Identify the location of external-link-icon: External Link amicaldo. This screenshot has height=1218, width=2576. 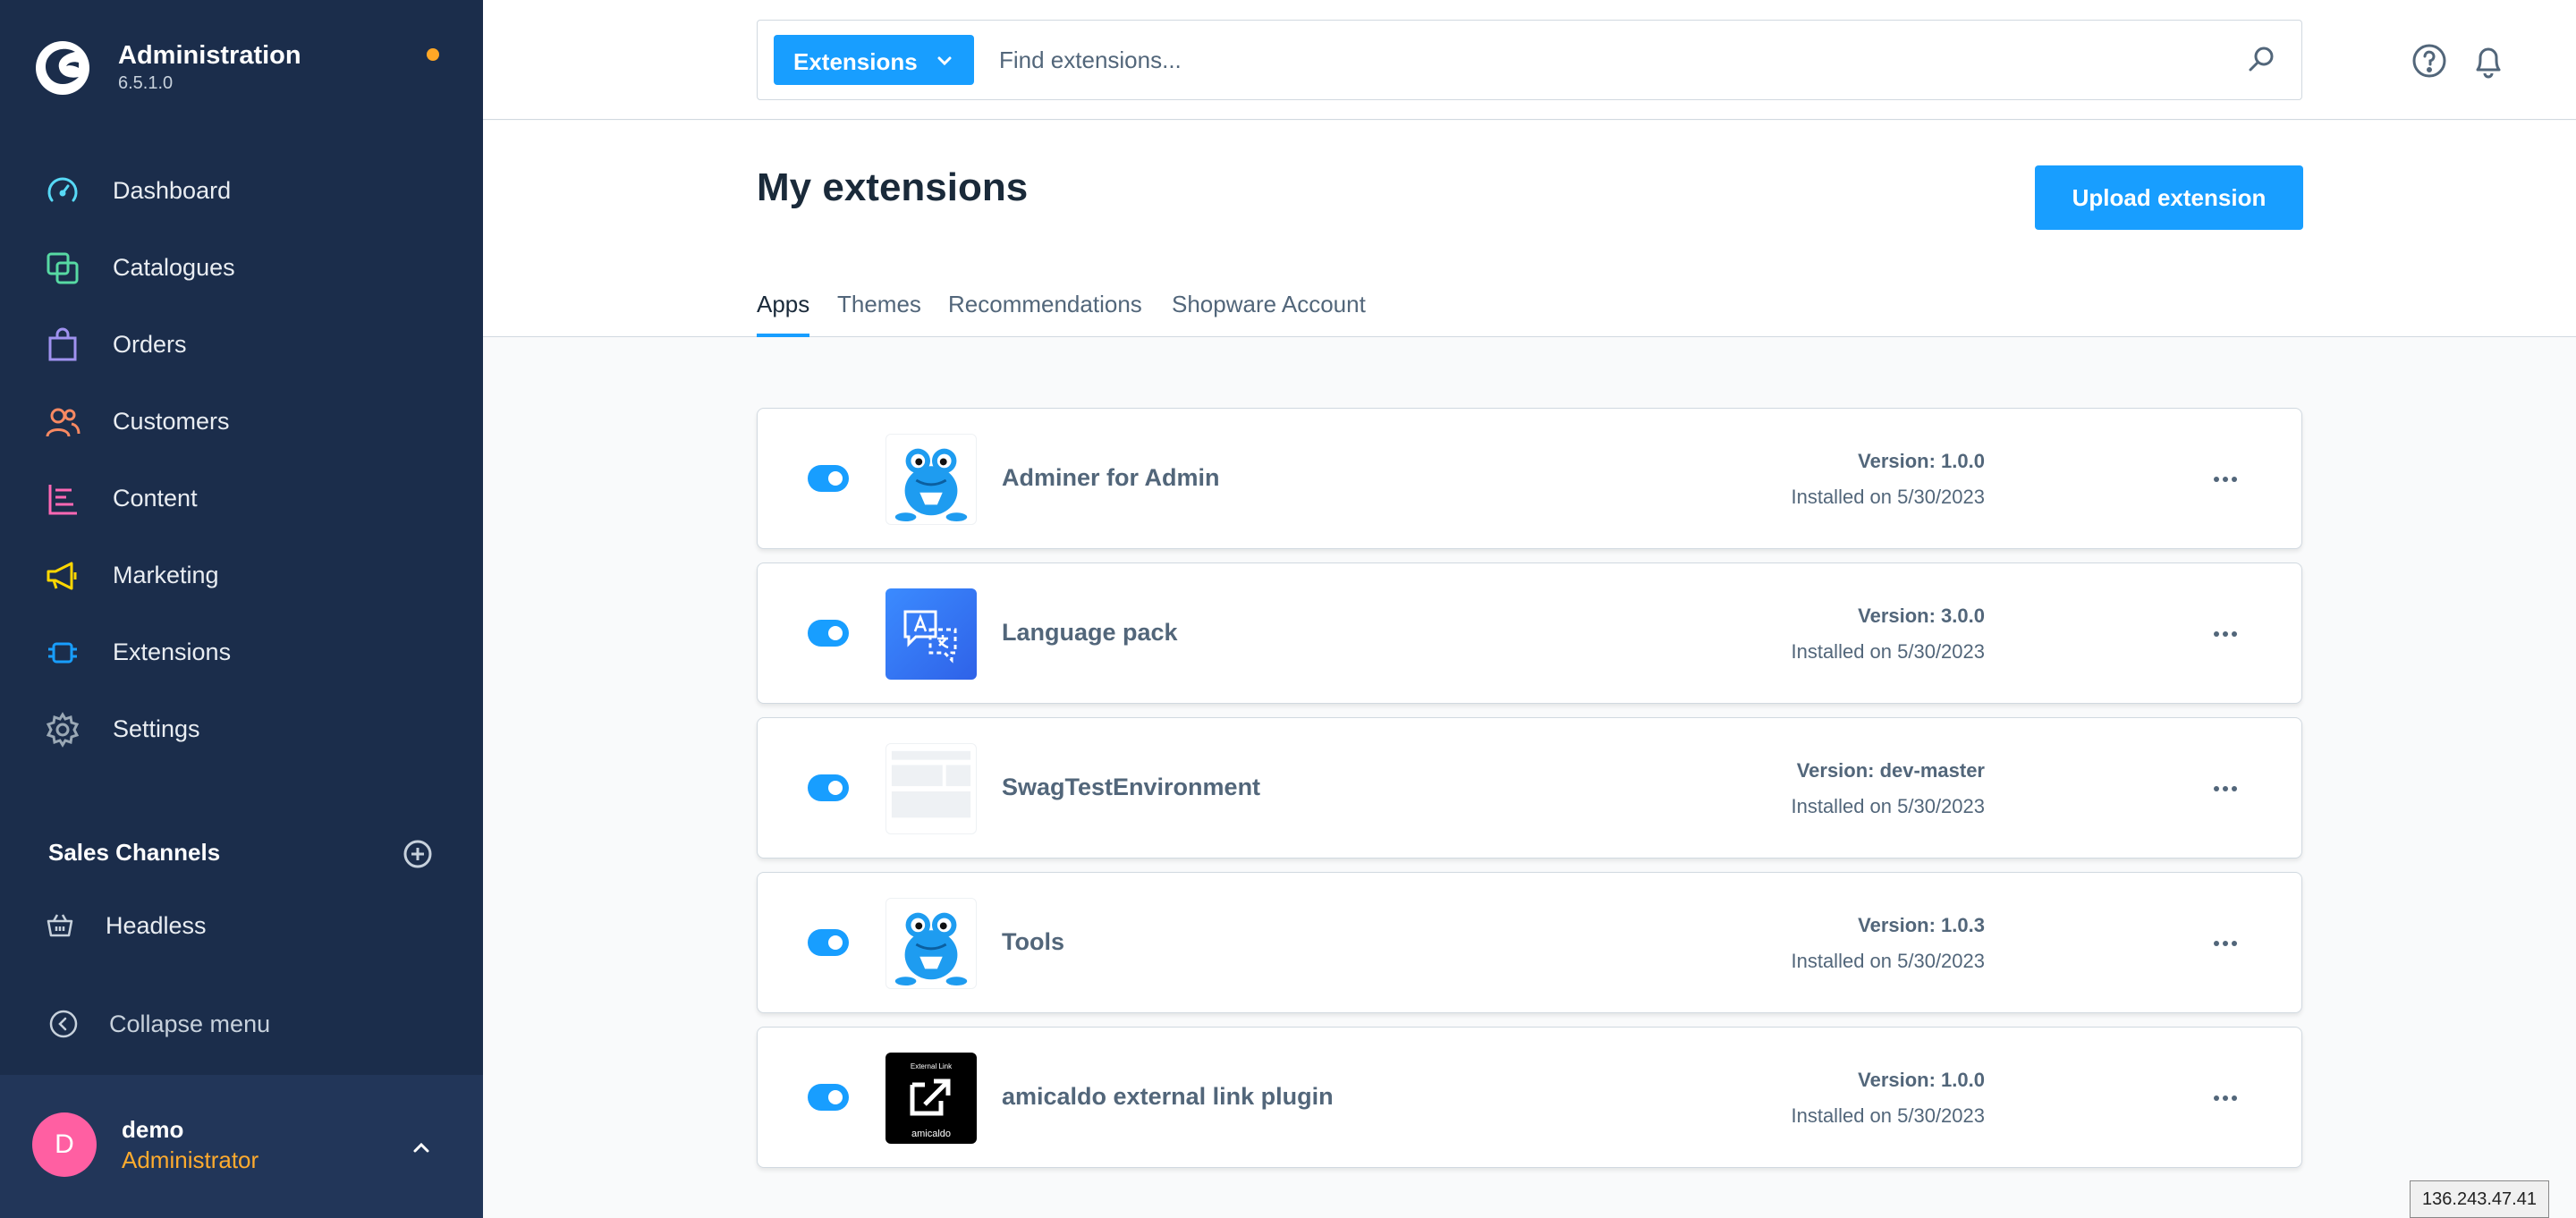
(931, 1098).